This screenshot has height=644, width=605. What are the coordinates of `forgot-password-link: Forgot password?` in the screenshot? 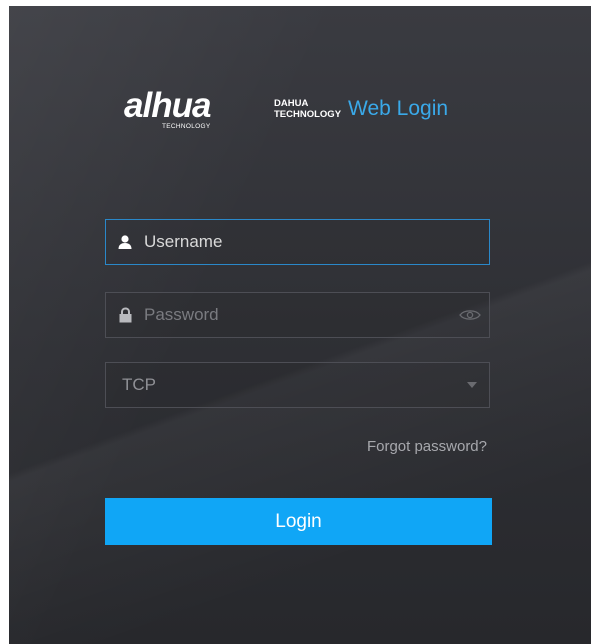 It's located at (427, 446).